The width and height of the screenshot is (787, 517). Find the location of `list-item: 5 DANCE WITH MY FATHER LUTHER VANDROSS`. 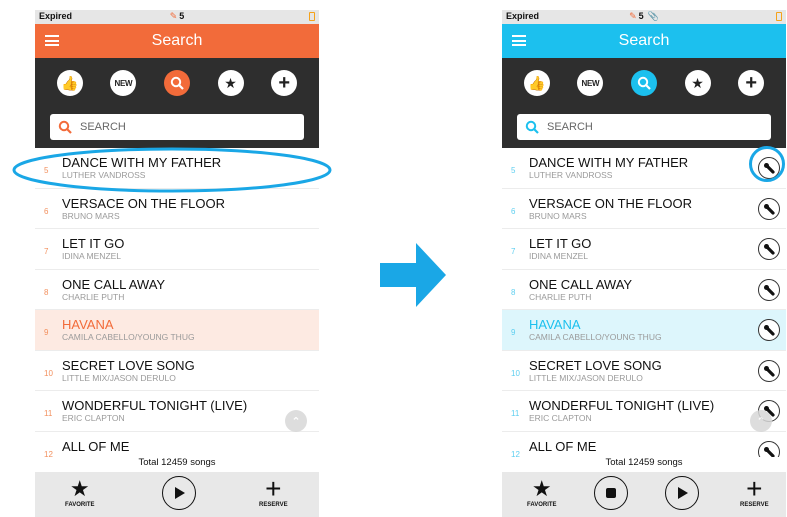

list-item: 5 DANCE WITH MY FATHER LUTHER VANDROSS is located at coordinates (644, 168).